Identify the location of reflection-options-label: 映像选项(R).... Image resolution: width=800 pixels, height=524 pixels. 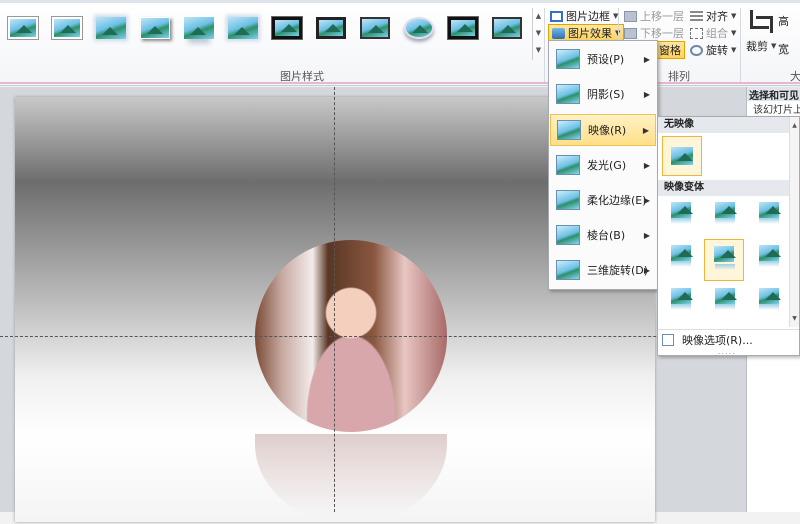
(717, 340).